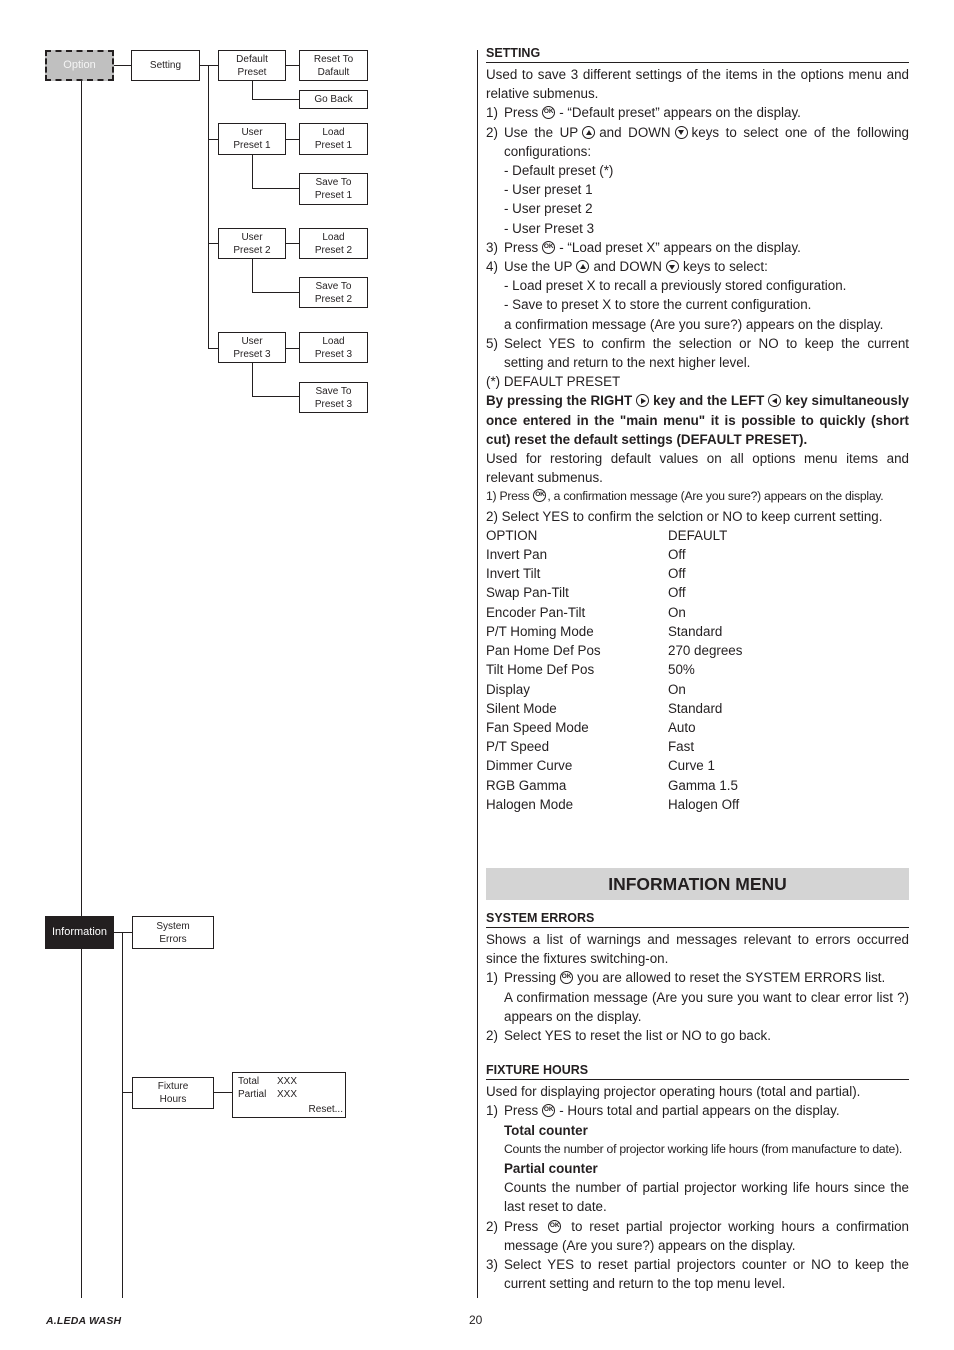  I want to click on down-button-icon, so click(681, 132).